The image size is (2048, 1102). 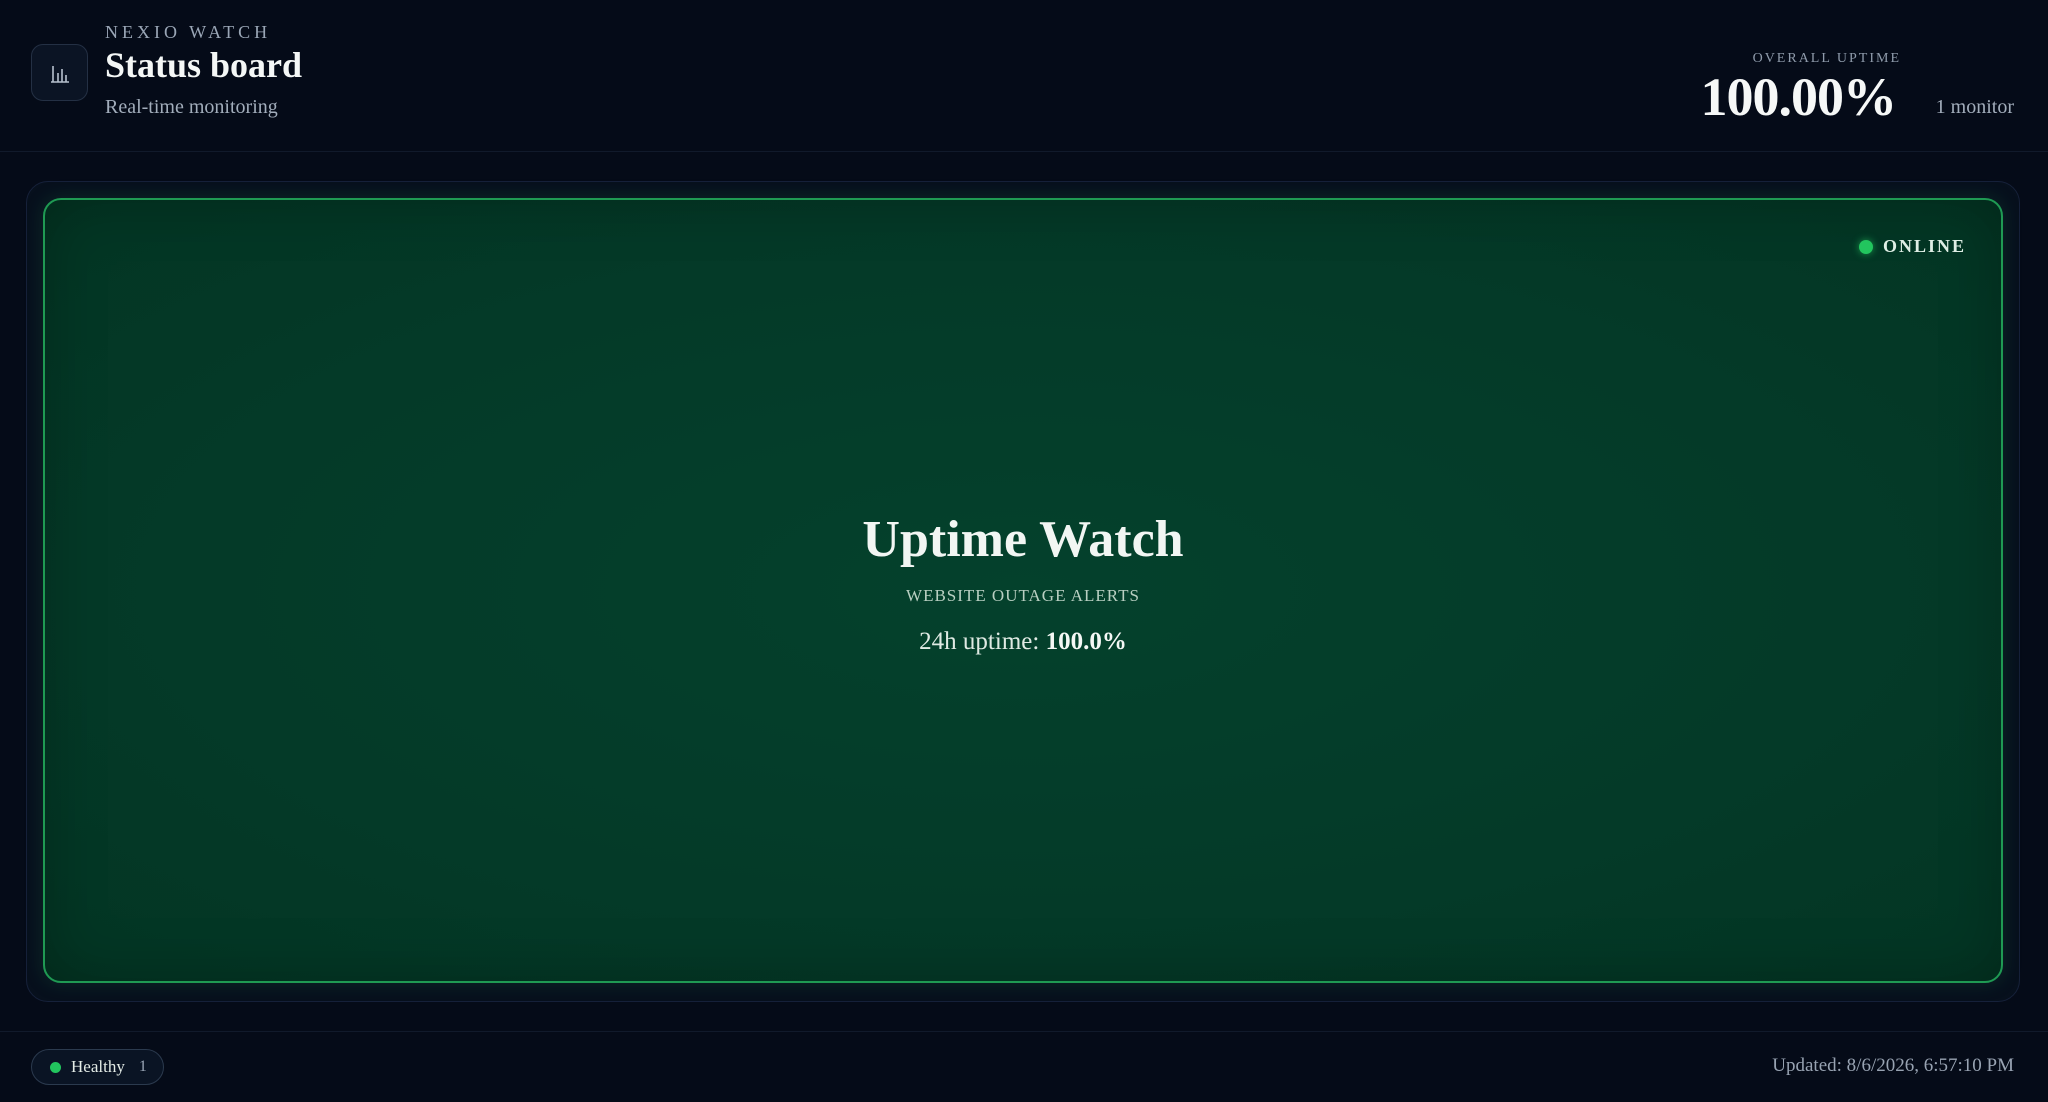 I want to click on monitor-uptime-value: 100.0%, so click(x=1086, y=641).